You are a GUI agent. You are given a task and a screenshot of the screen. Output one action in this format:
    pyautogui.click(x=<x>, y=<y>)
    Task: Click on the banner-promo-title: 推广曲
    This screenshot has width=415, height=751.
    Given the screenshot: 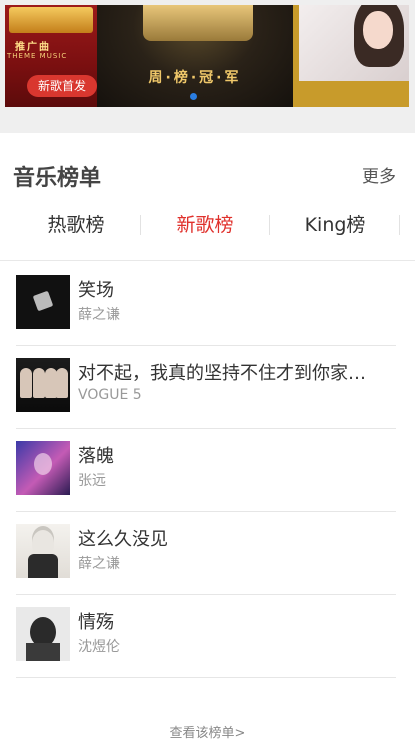 What is the action you would take?
    pyautogui.click(x=33, y=47)
    